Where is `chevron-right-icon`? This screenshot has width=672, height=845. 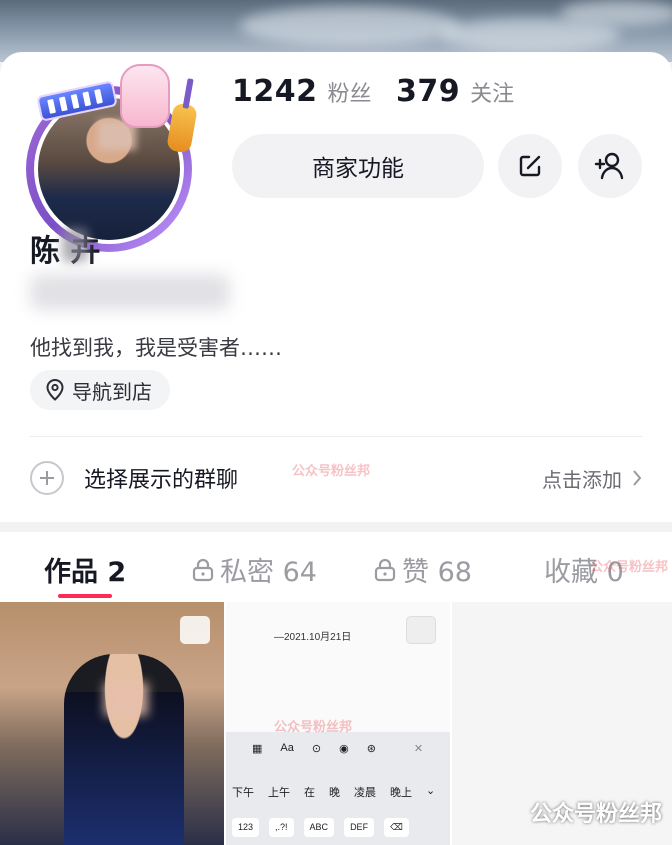
chevron-right-icon is located at coordinates (637, 478).